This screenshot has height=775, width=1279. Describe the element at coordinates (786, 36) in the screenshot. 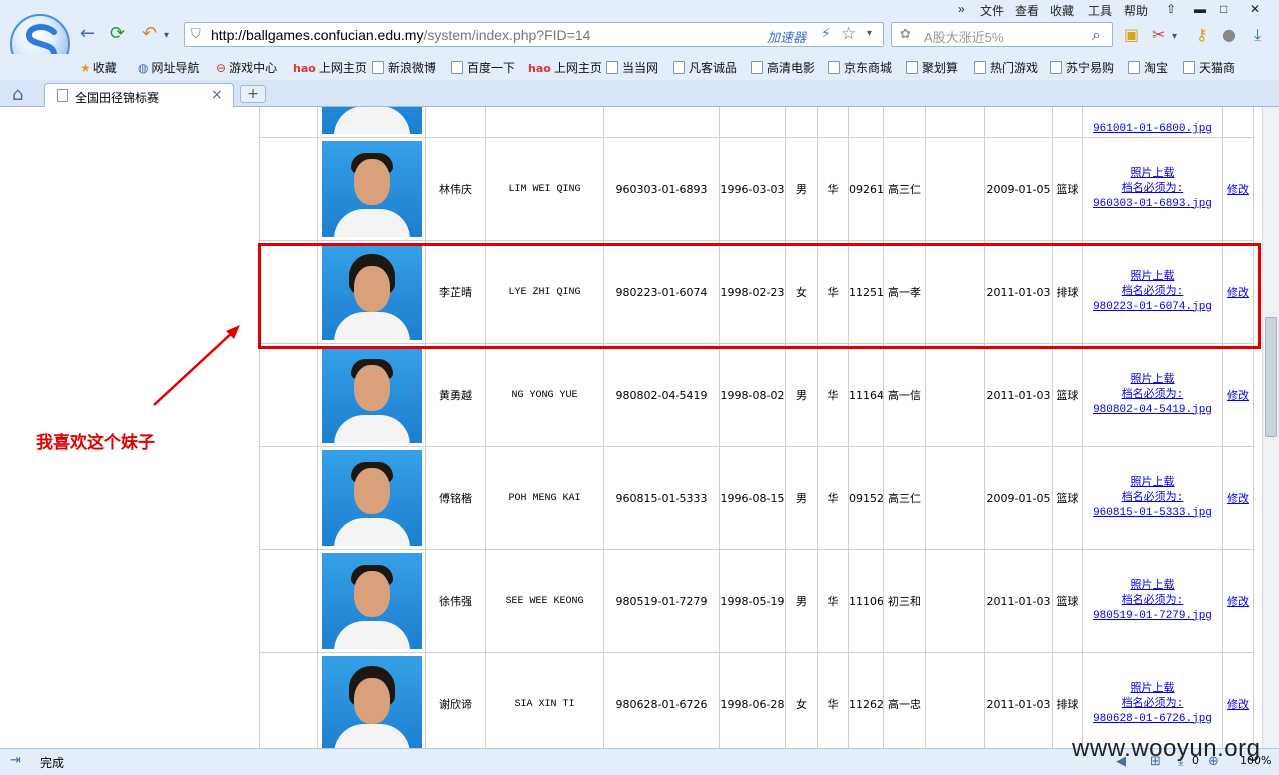

I see `accelerator-label: 加速器` at that location.